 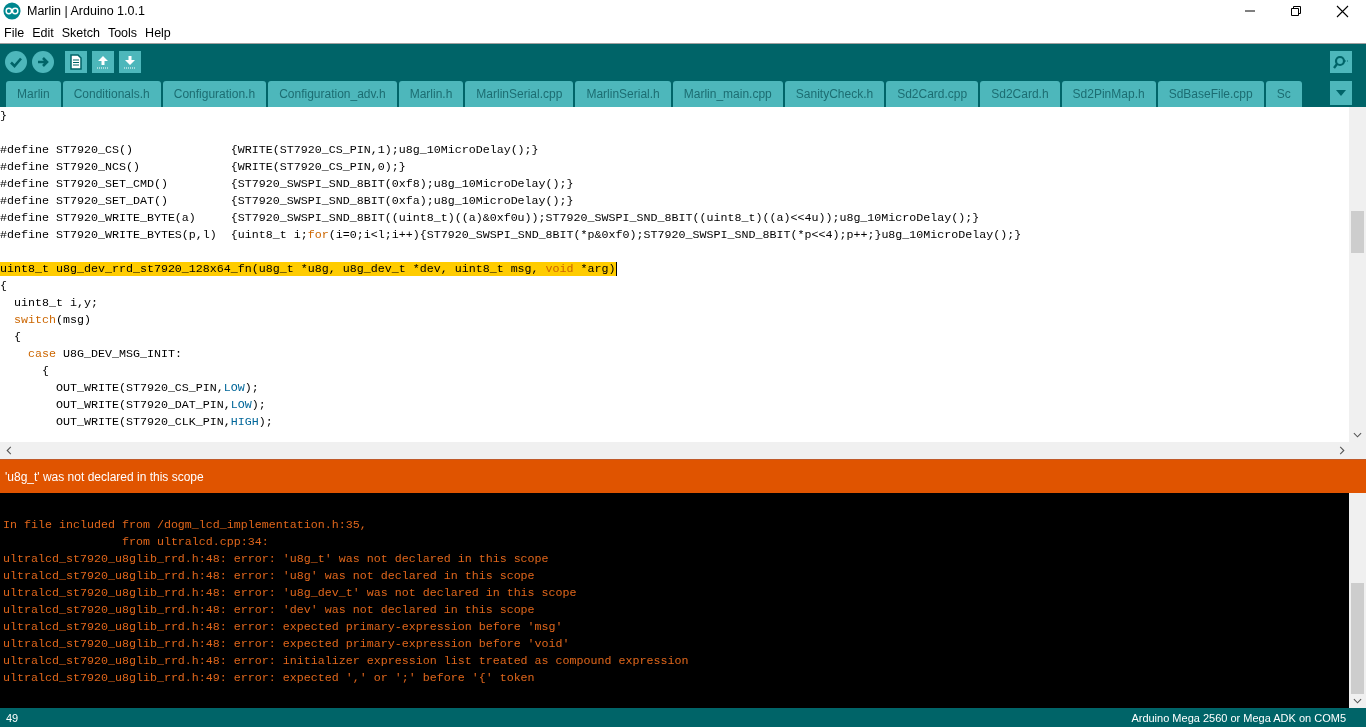 I want to click on verify-button, so click(x=16, y=61).